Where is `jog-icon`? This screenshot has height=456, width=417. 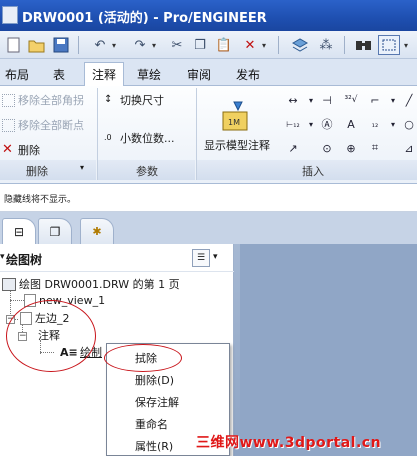 jog-icon is located at coordinates (8, 100).